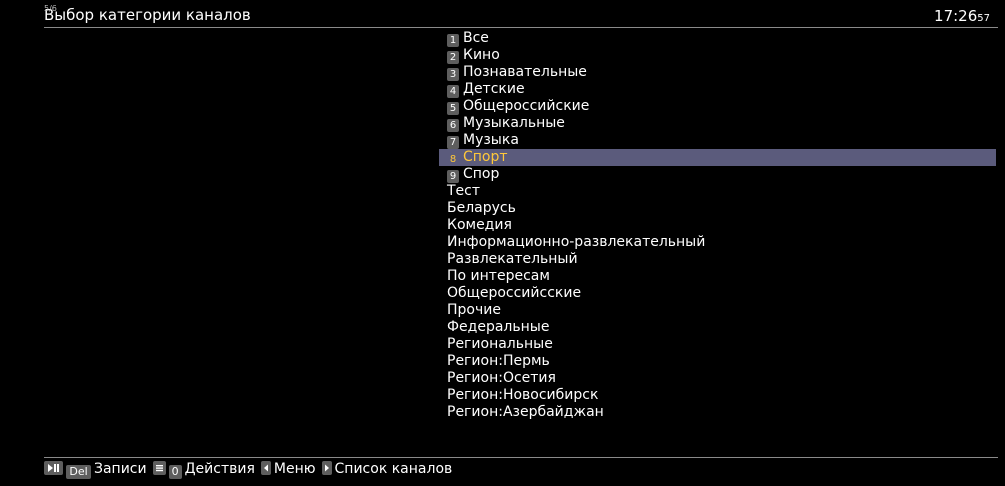  Describe the element at coordinates (717, 106) in the screenshot. I see `category-item: 5 Общероссийские` at that location.